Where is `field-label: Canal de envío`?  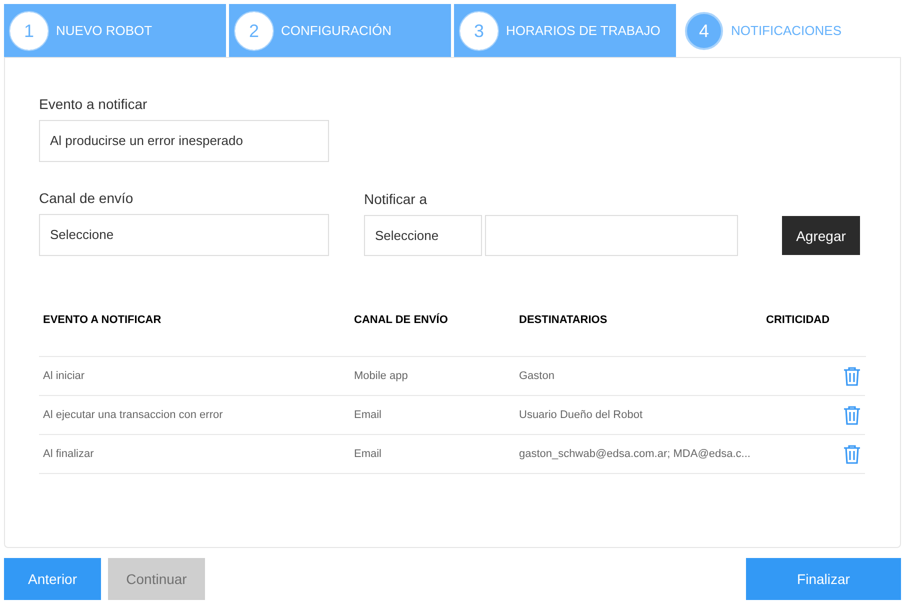 field-label: Canal de envío is located at coordinates (86, 198).